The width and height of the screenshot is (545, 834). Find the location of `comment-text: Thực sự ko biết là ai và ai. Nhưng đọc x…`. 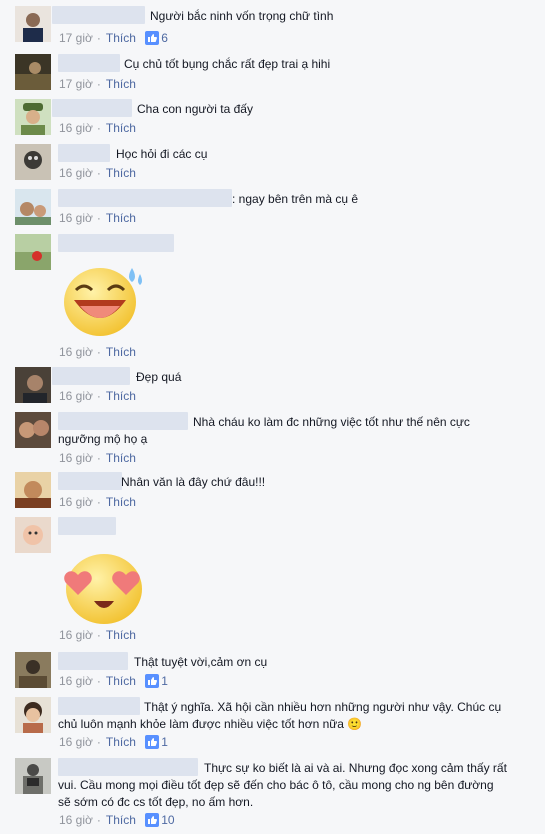

comment-text: Thực sự ko biết là ai và ai. Nhưng đọc x… is located at coordinates (282, 785).